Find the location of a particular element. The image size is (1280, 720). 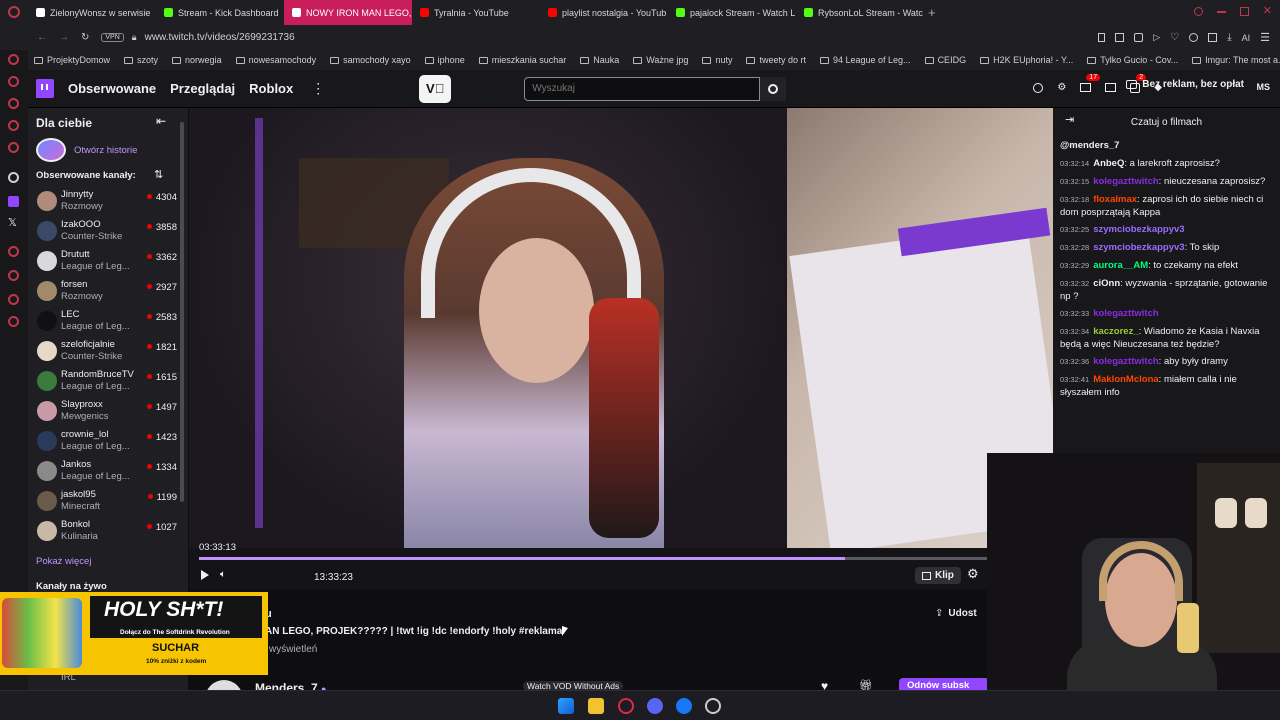

chat-username: MaklonMclona is located at coordinates (1125, 379).